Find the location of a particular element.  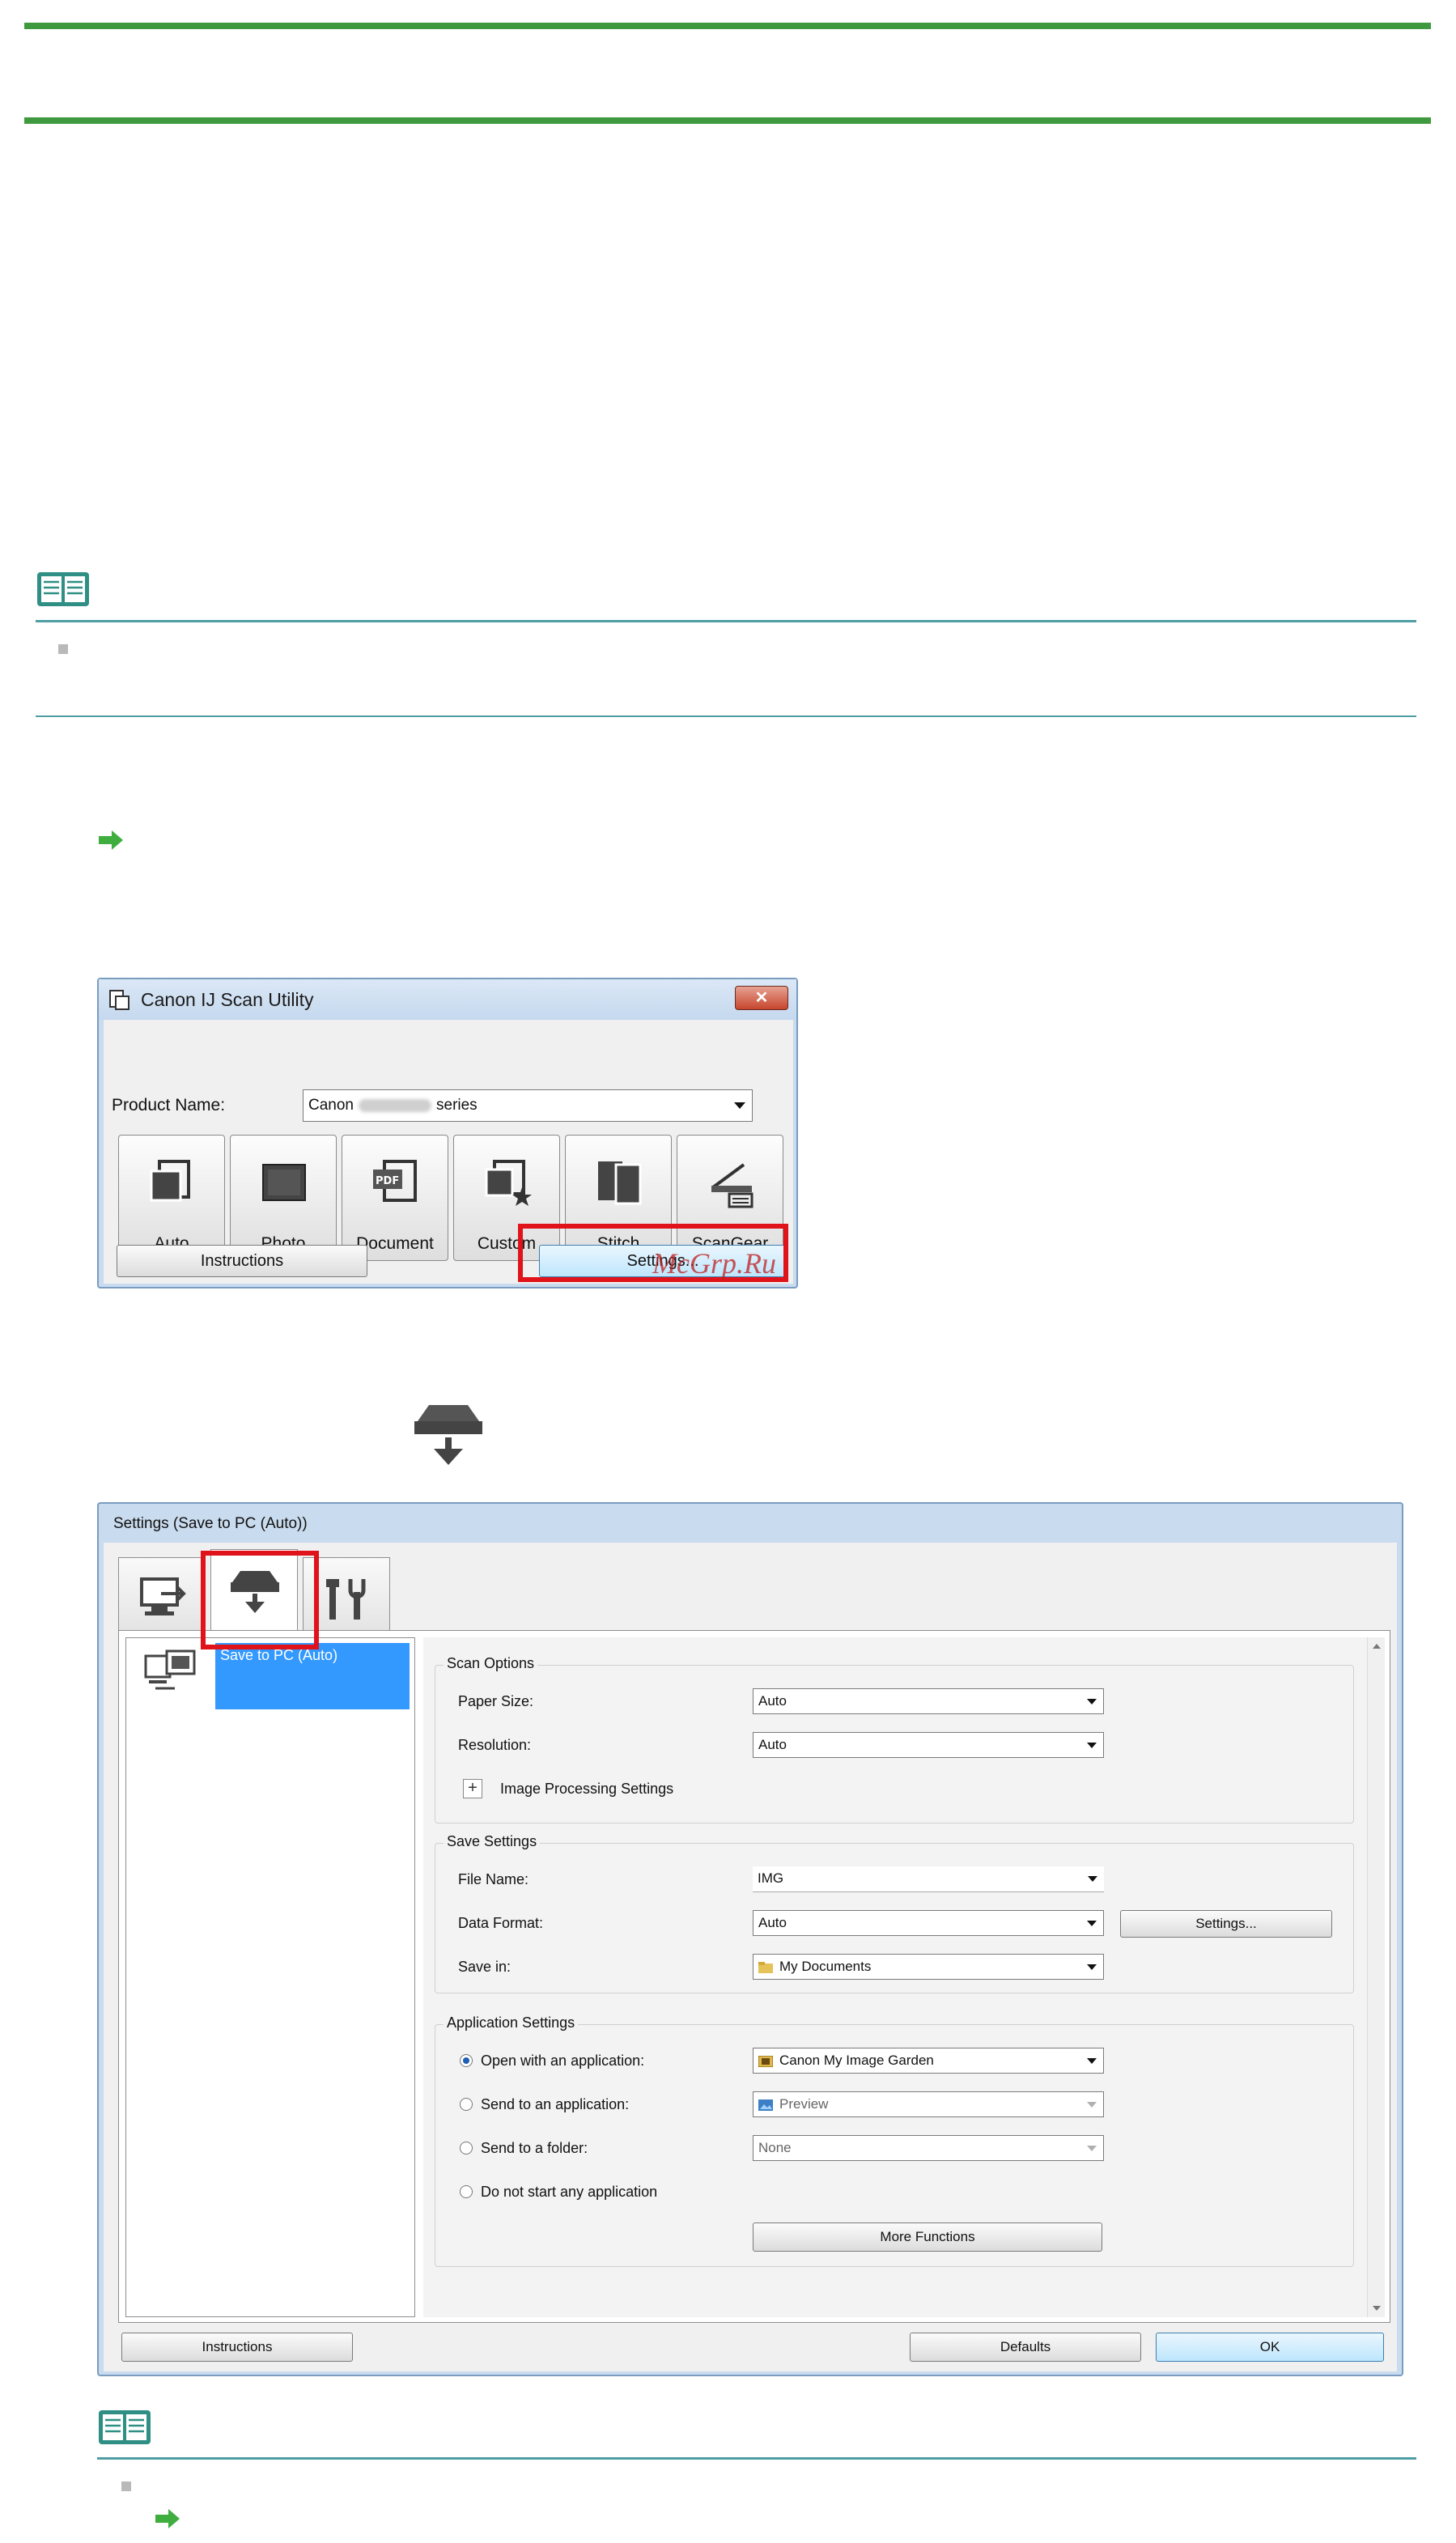

send-to-app-label: Send to an application: is located at coordinates (556, 2104).